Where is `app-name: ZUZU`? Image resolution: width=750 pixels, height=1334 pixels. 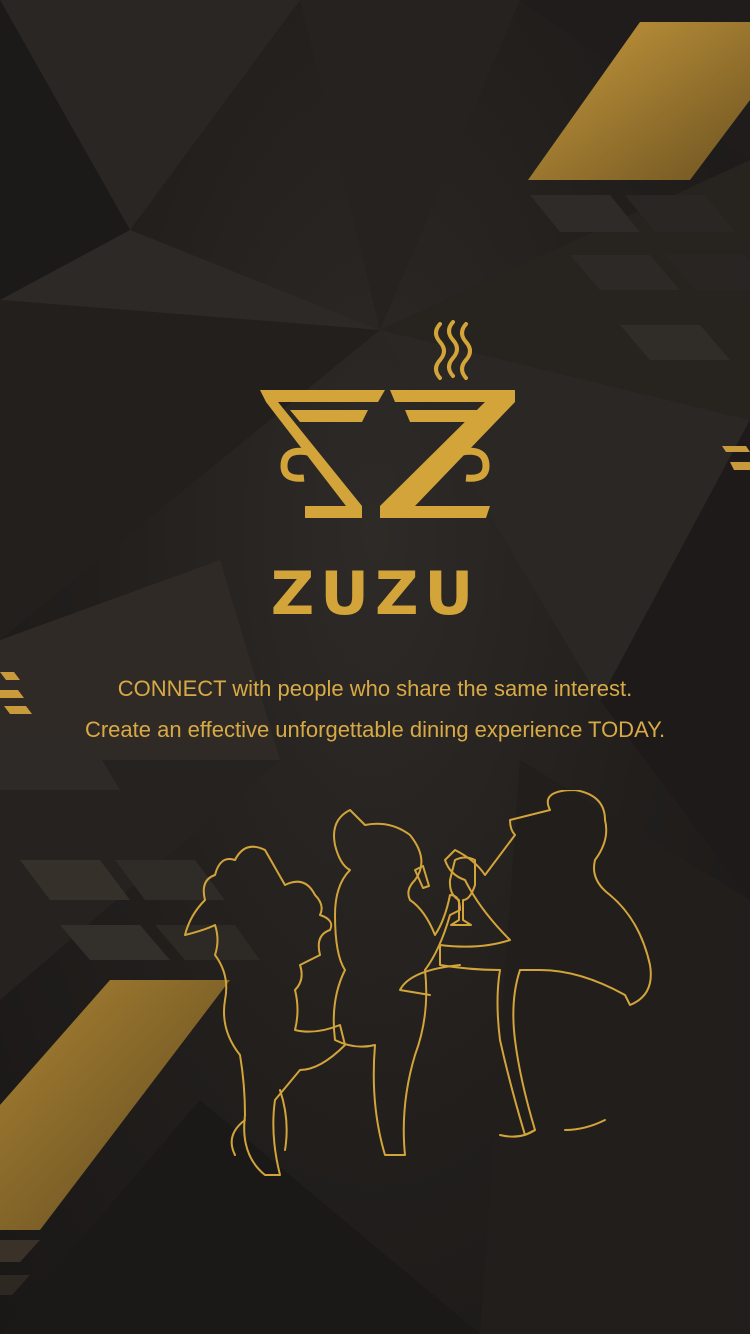
app-name: ZUZU is located at coordinates (375, 594).